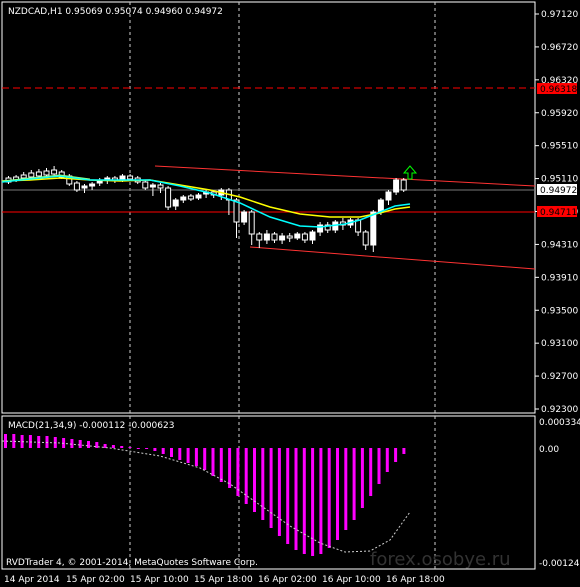 This screenshot has width=580, height=587. What do you see at coordinates (559, 423) in the screenshot?
I see `macd-tick-top: 0.000334` at bounding box center [559, 423].